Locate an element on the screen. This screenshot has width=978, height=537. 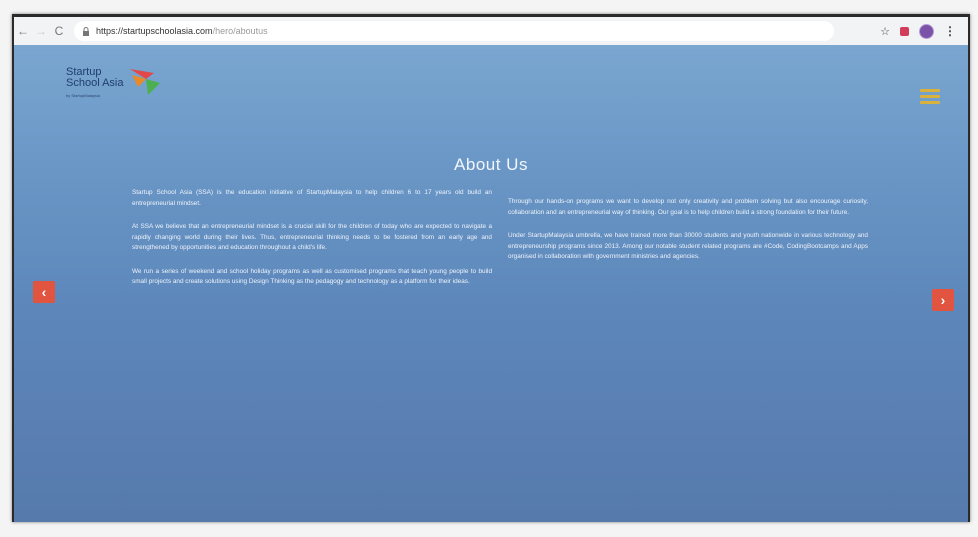
profile-avatar is located at coordinates (926, 31).